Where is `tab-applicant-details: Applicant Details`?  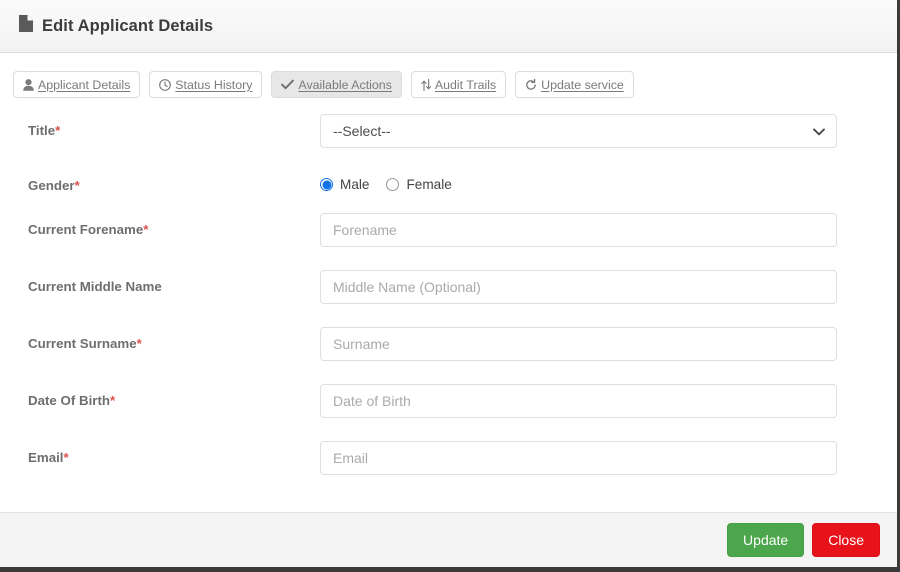 tab-applicant-details: Applicant Details is located at coordinates (77, 84).